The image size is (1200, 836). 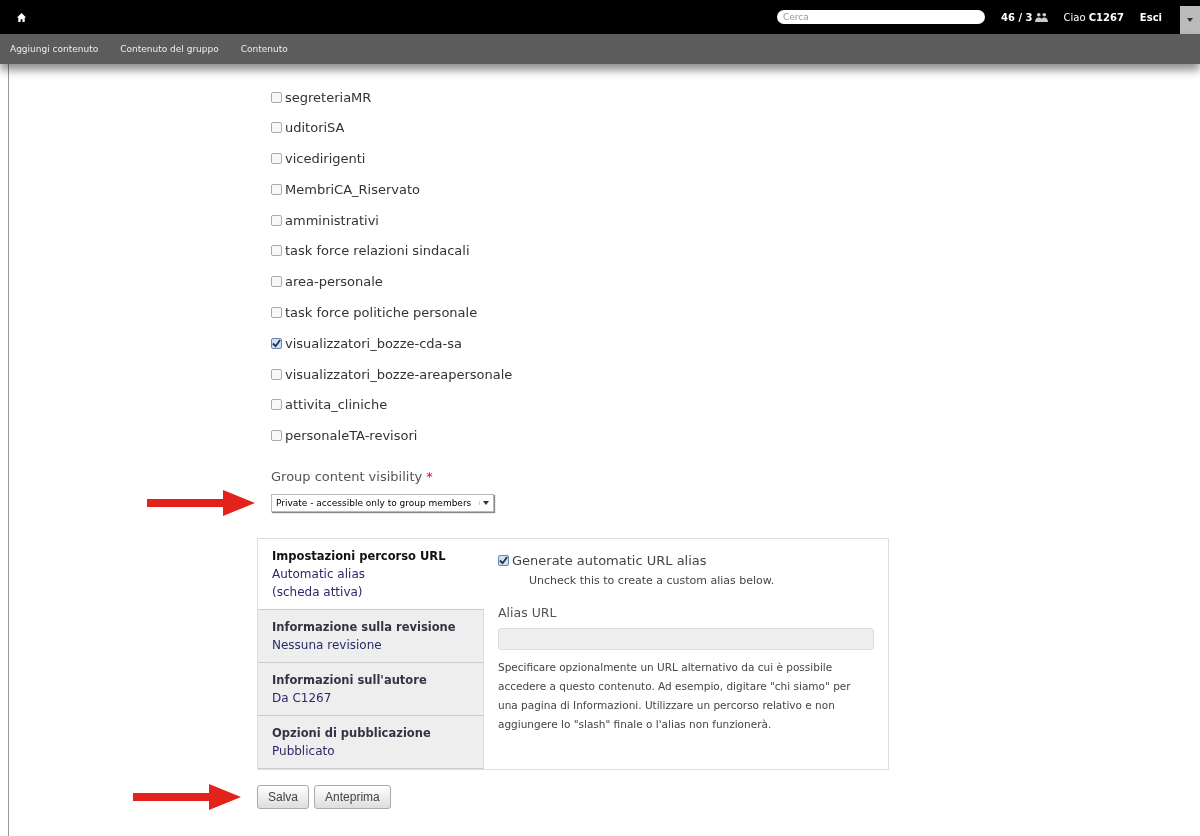 I want to click on tab-summary: Automatic alias, so click(x=319, y=573).